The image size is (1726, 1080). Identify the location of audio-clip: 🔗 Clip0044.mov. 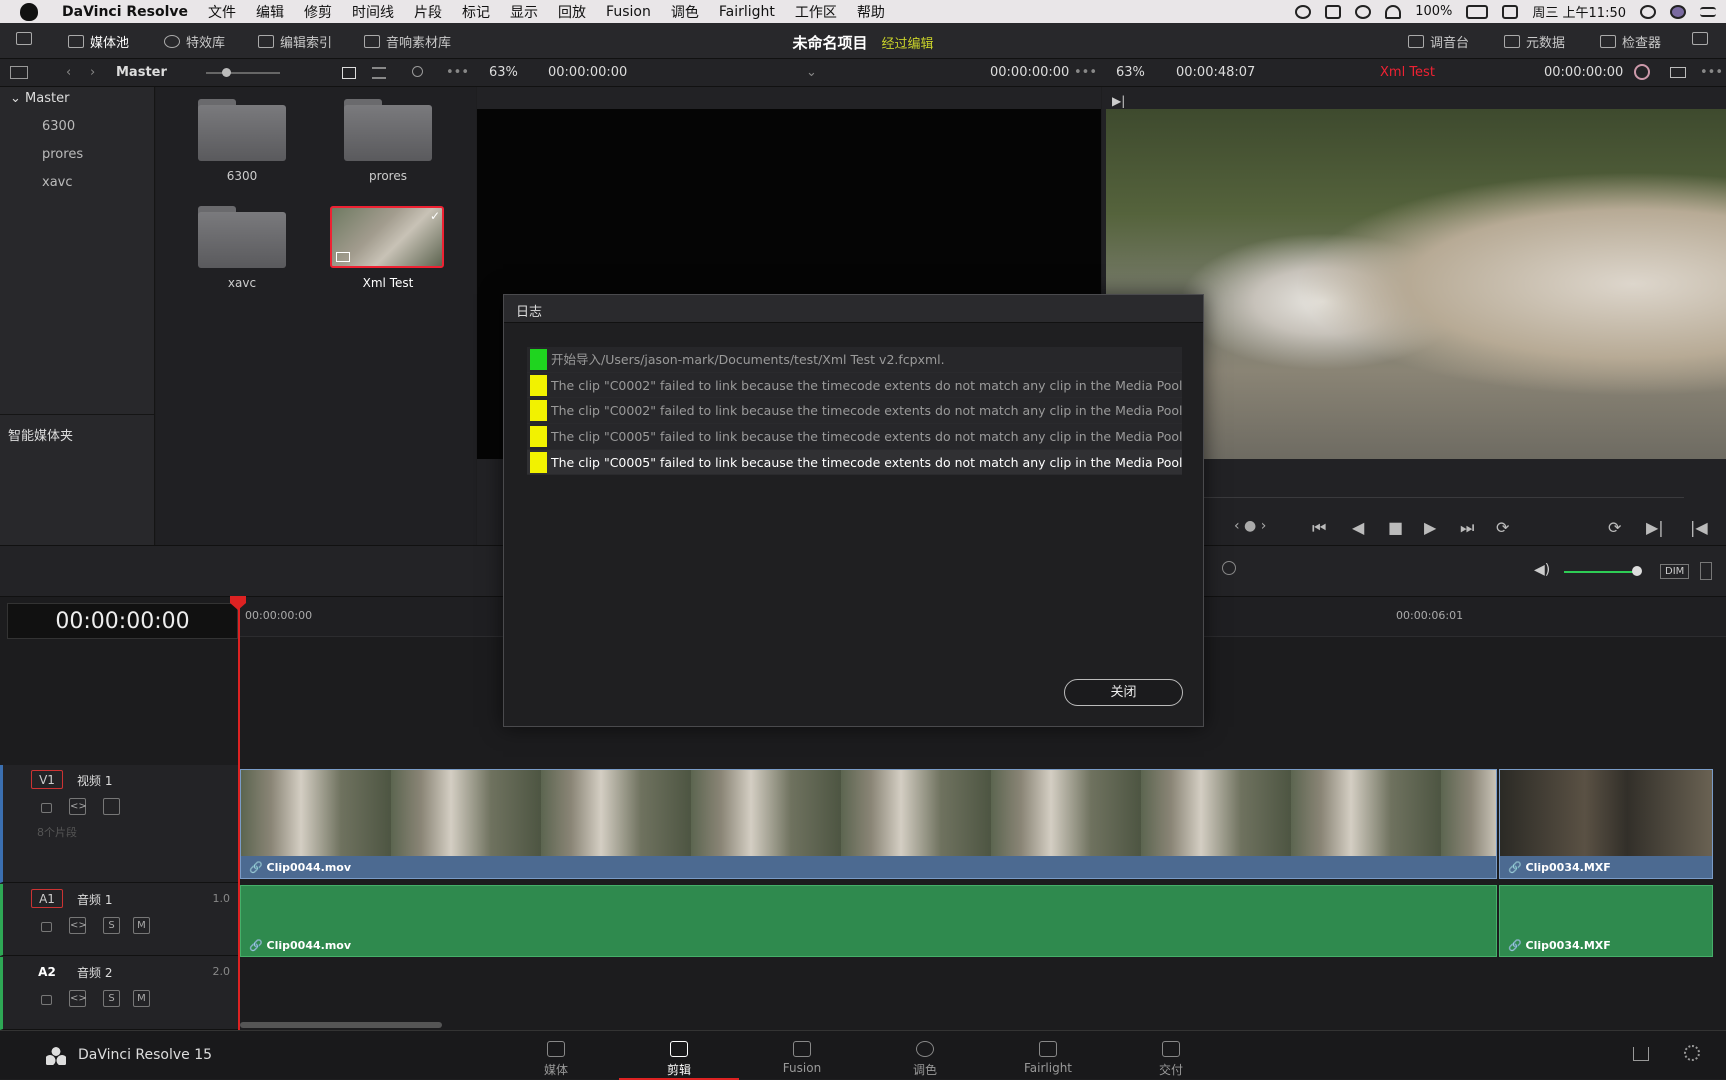
(868, 921).